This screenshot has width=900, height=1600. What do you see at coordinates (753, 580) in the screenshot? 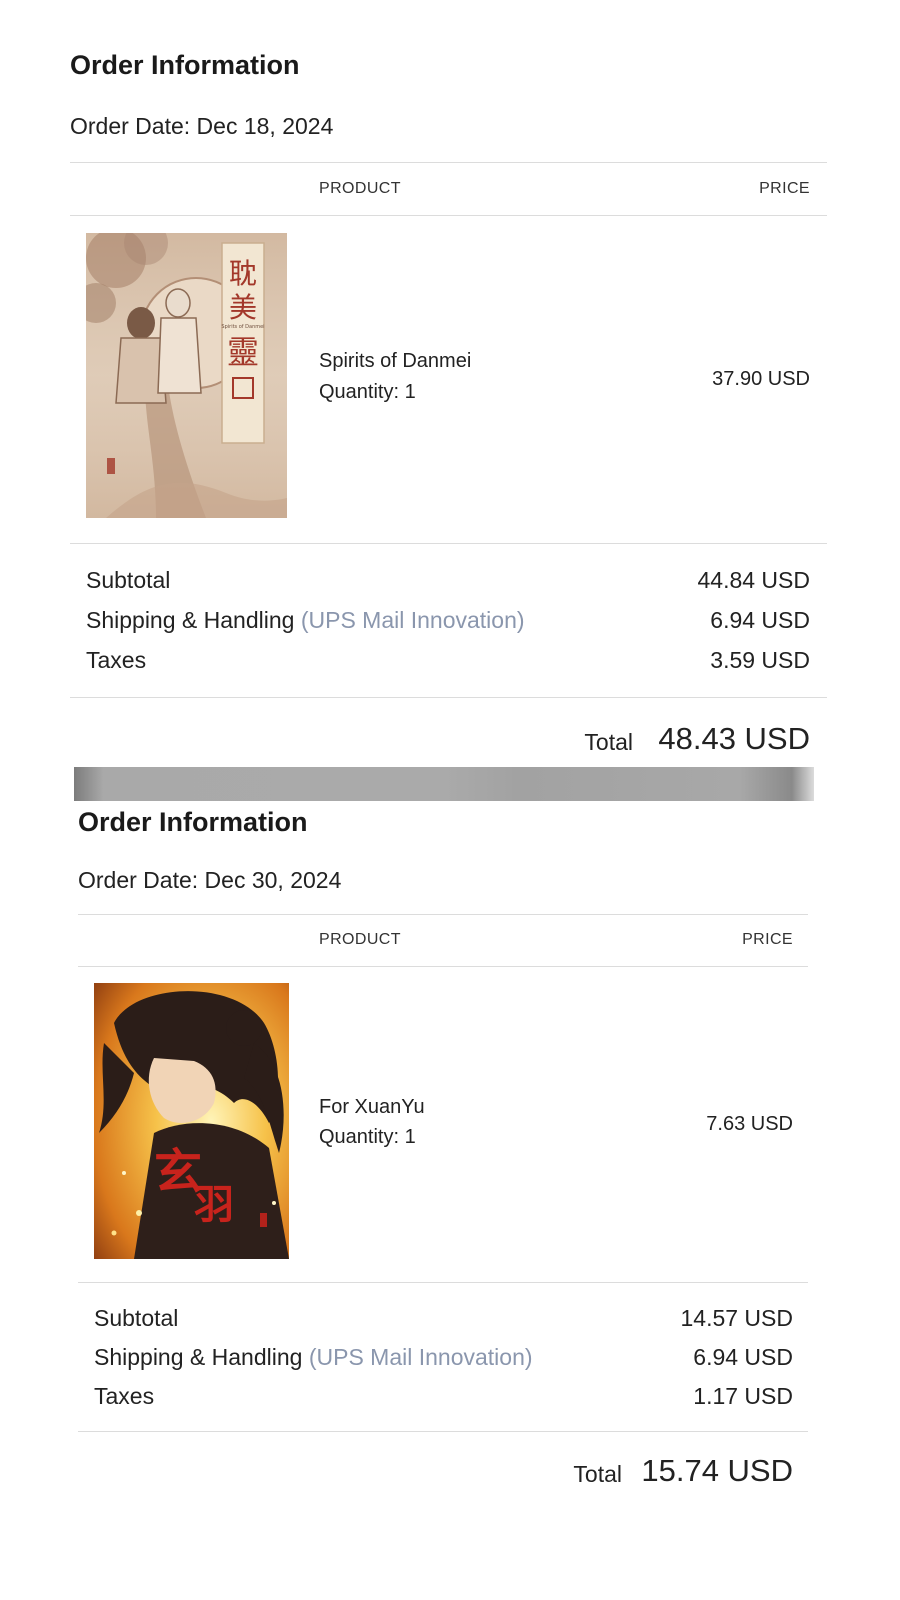
I see `subtotal-value: 44.84 USD` at bounding box center [753, 580].